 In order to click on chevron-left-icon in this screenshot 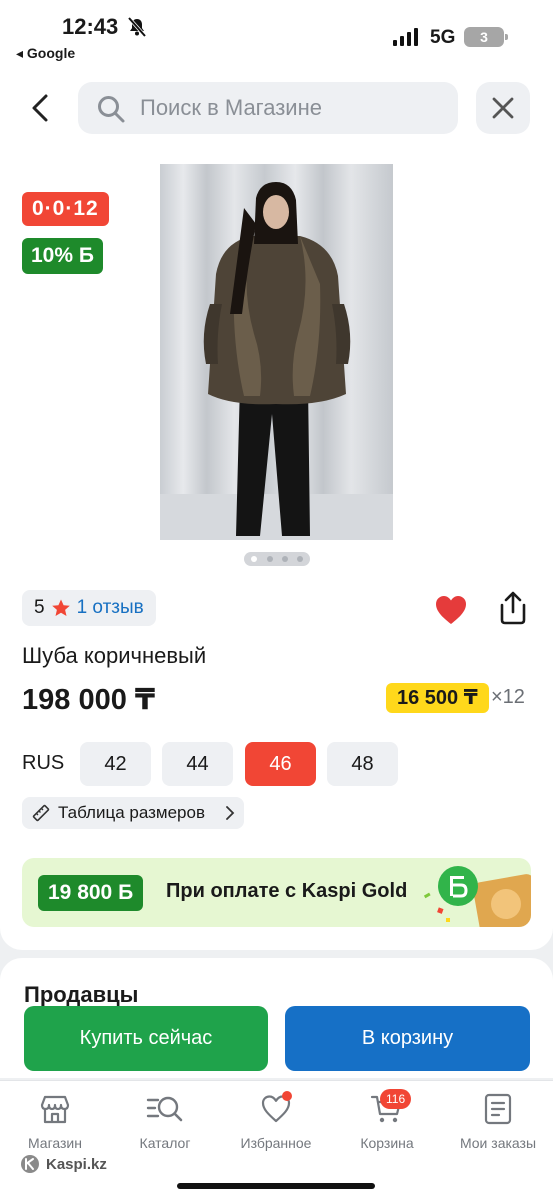, I will do `click(40, 108)`.